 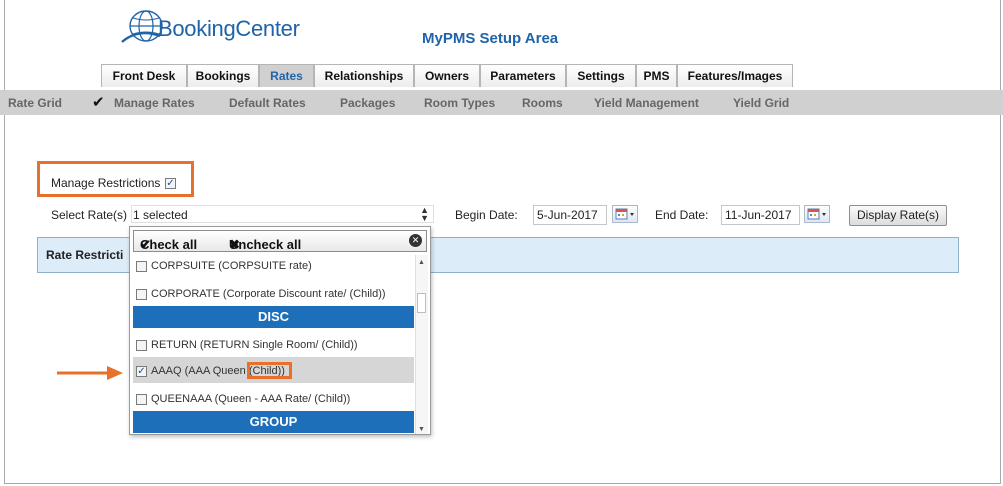 I want to click on dropdown-scrollbar: ▲ ▼, so click(x=421, y=344).